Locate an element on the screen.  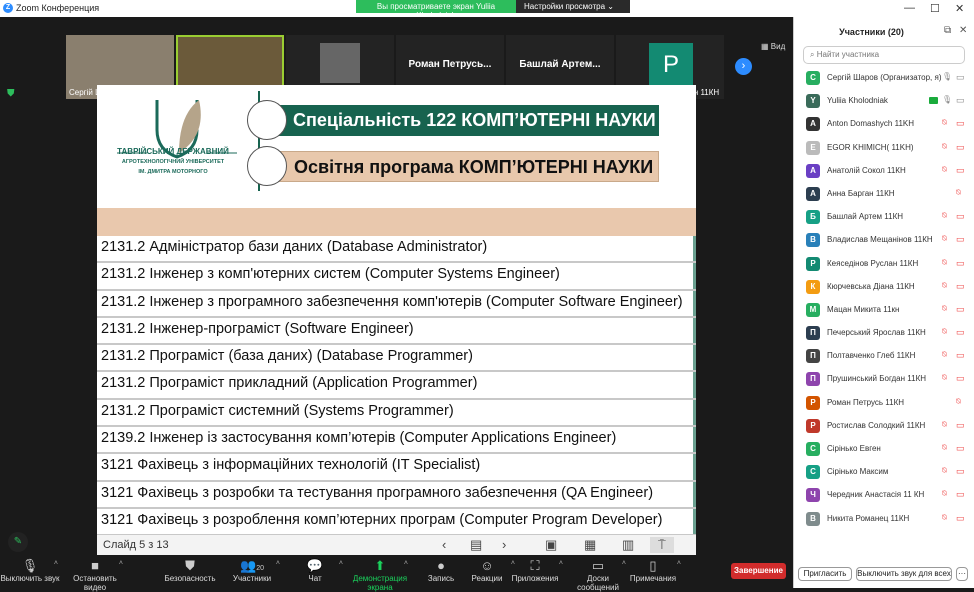
prev-slide-button: ‹ is located at coordinates (444, 544).